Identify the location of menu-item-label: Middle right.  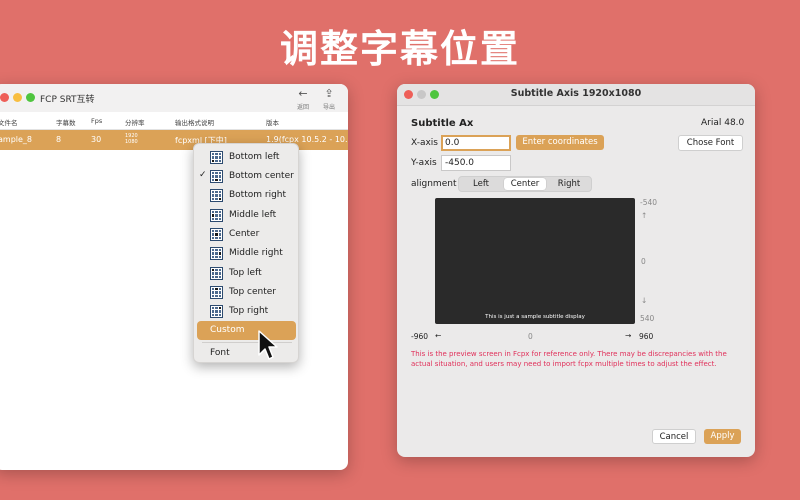
(256, 253).